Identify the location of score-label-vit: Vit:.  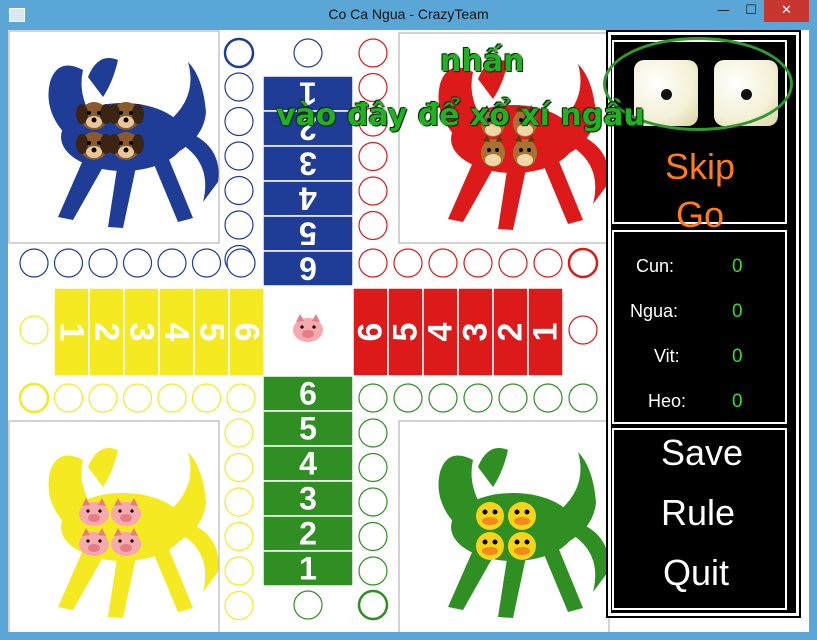
(667, 356).